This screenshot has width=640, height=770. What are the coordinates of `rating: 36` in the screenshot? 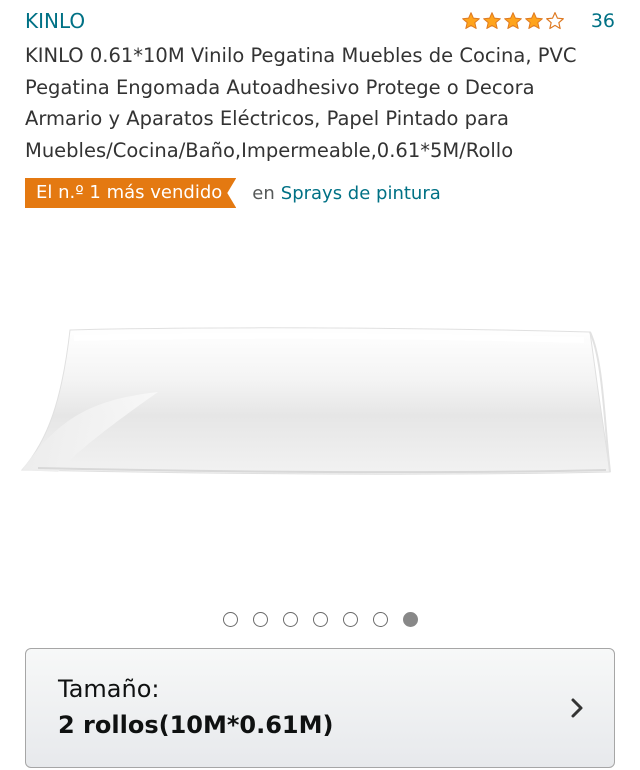 It's located at (538, 21).